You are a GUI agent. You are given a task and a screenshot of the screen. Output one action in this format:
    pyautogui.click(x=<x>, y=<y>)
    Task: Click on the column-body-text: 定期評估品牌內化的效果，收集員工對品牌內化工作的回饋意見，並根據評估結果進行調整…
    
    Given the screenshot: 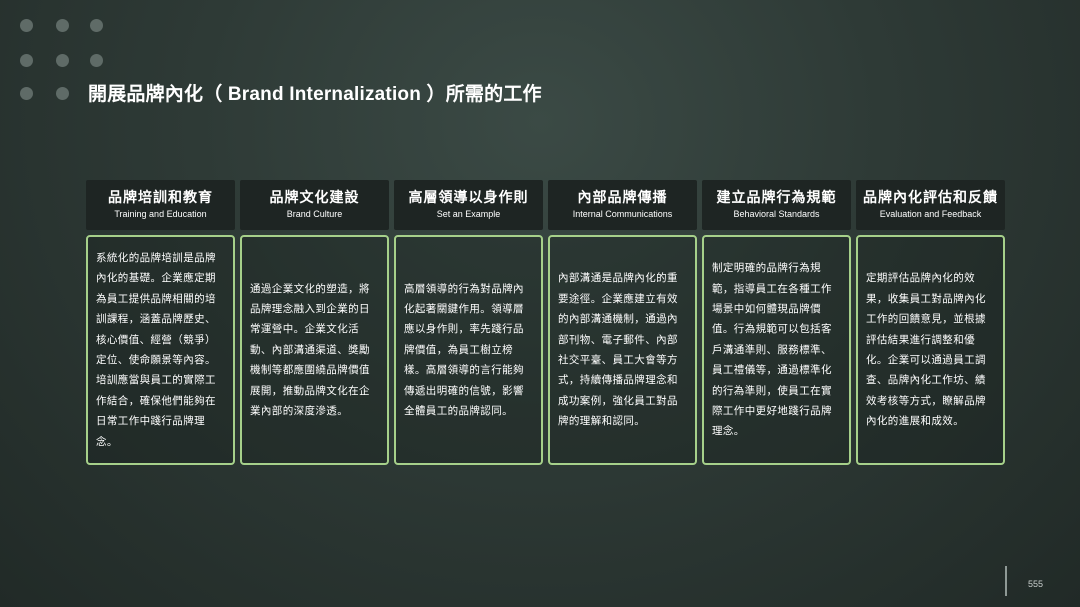 What is the action you would take?
    pyautogui.click(x=926, y=350)
    